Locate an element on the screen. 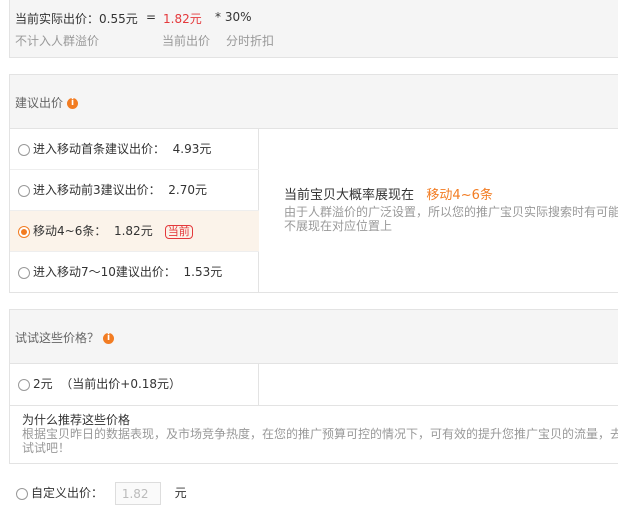 The width and height of the screenshot is (618, 509). option-label: 进入移动7～10建议出价： is located at coordinates (104, 272).